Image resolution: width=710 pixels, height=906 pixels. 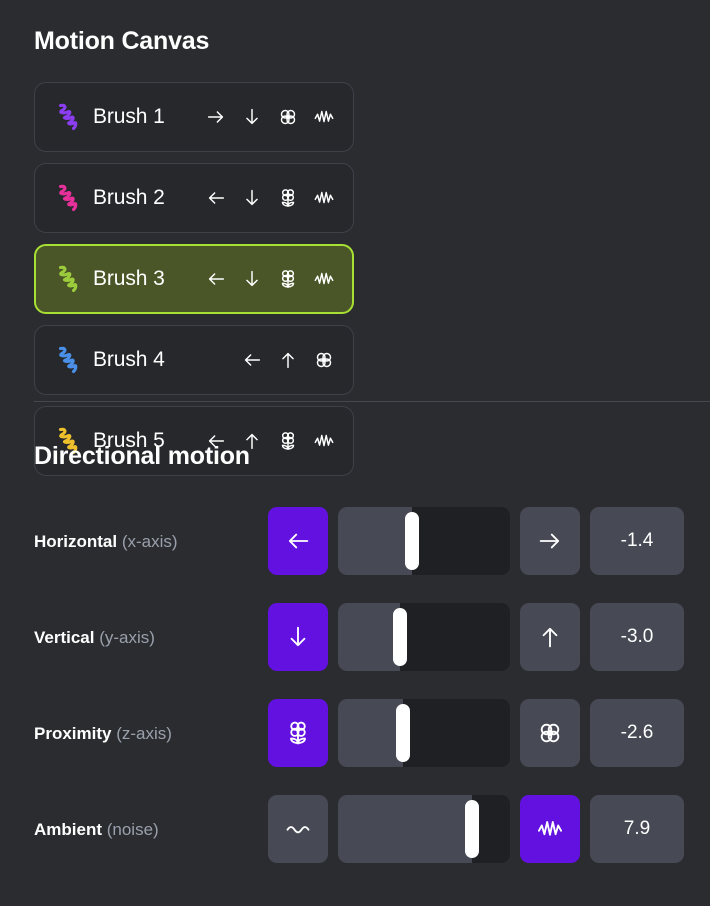 What do you see at coordinates (129, 359) in the screenshot?
I see `brush-name: Brush 4` at bounding box center [129, 359].